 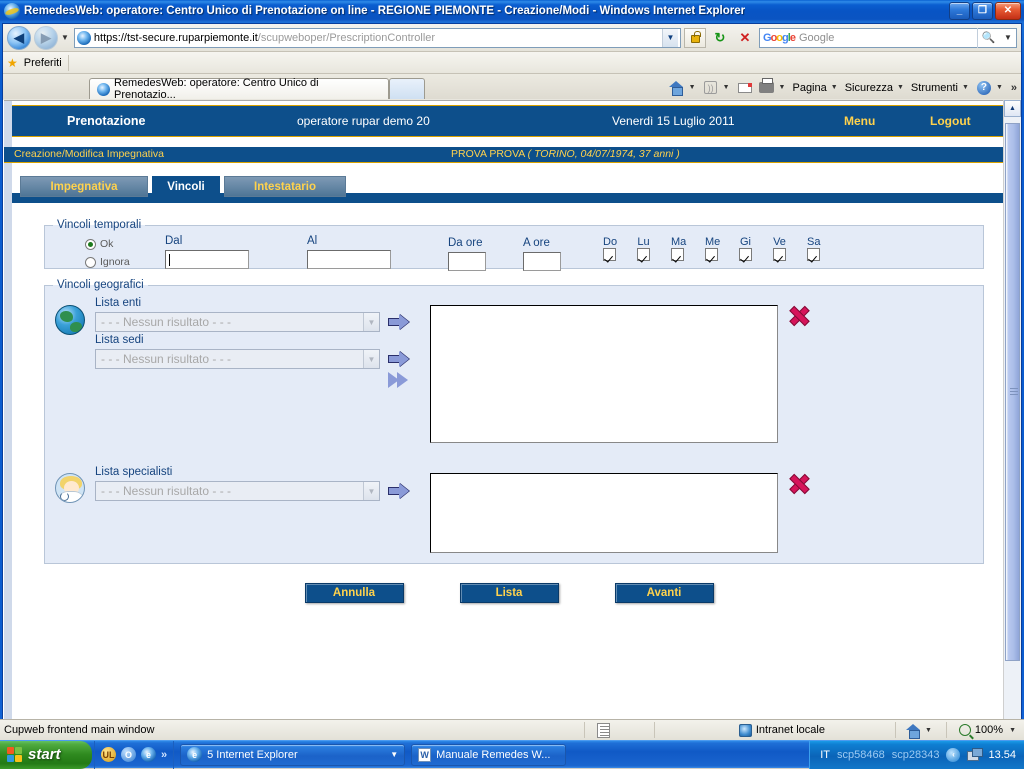 What do you see at coordinates (798, 483) in the screenshot?
I see `delete-specialisti-icon` at bounding box center [798, 483].